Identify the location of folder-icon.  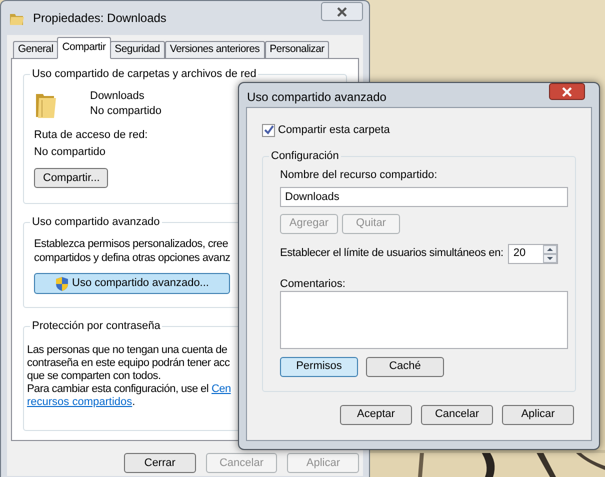
(46, 105).